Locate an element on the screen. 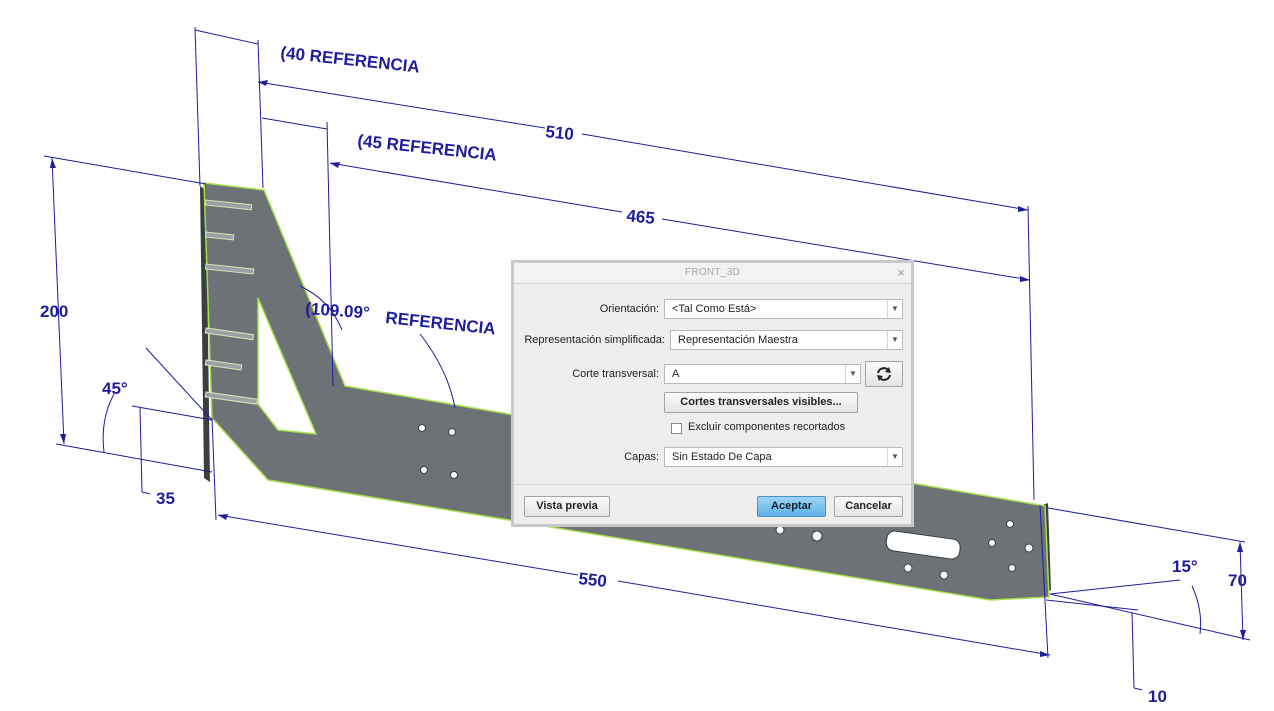  orientation-label: Orientación: is located at coordinates (629, 309).